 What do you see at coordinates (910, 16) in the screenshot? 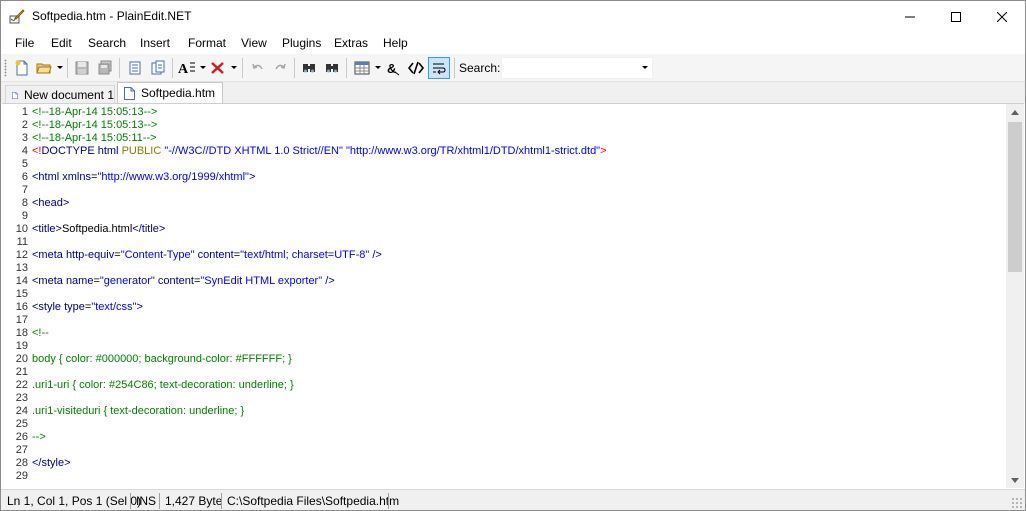
I see `minimize-button` at bounding box center [910, 16].